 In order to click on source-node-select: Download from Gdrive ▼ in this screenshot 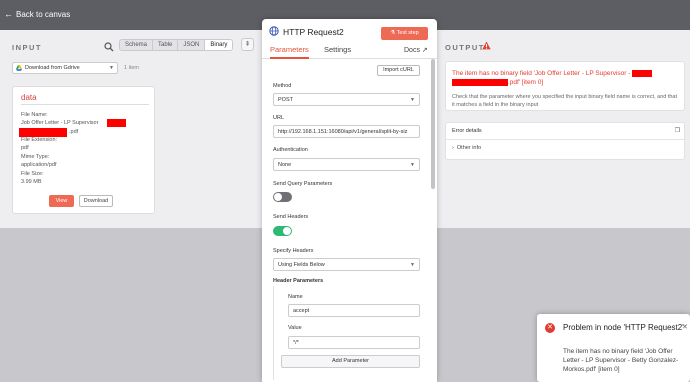, I will do `click(65, 68)`.